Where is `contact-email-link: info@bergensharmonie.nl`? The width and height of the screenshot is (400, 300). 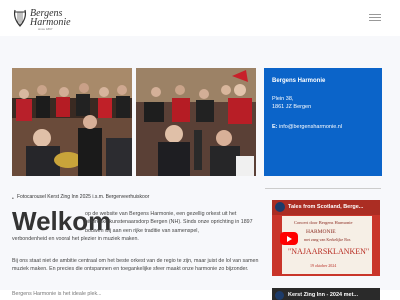
contact-email-link: info@bergensharmonie.nl is located at coordinates (310, 127).